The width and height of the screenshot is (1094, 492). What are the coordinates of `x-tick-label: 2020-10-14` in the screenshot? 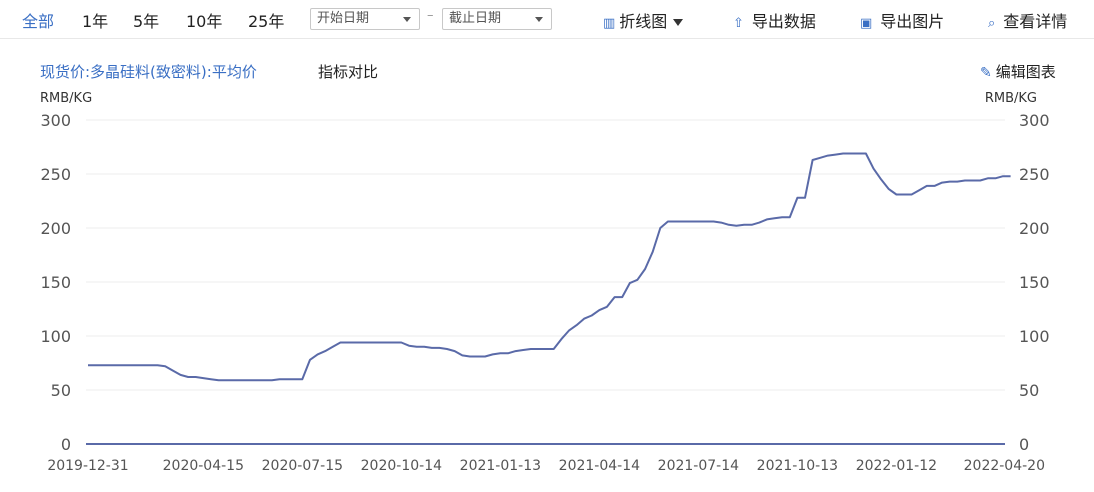 It's located at (401, 466).